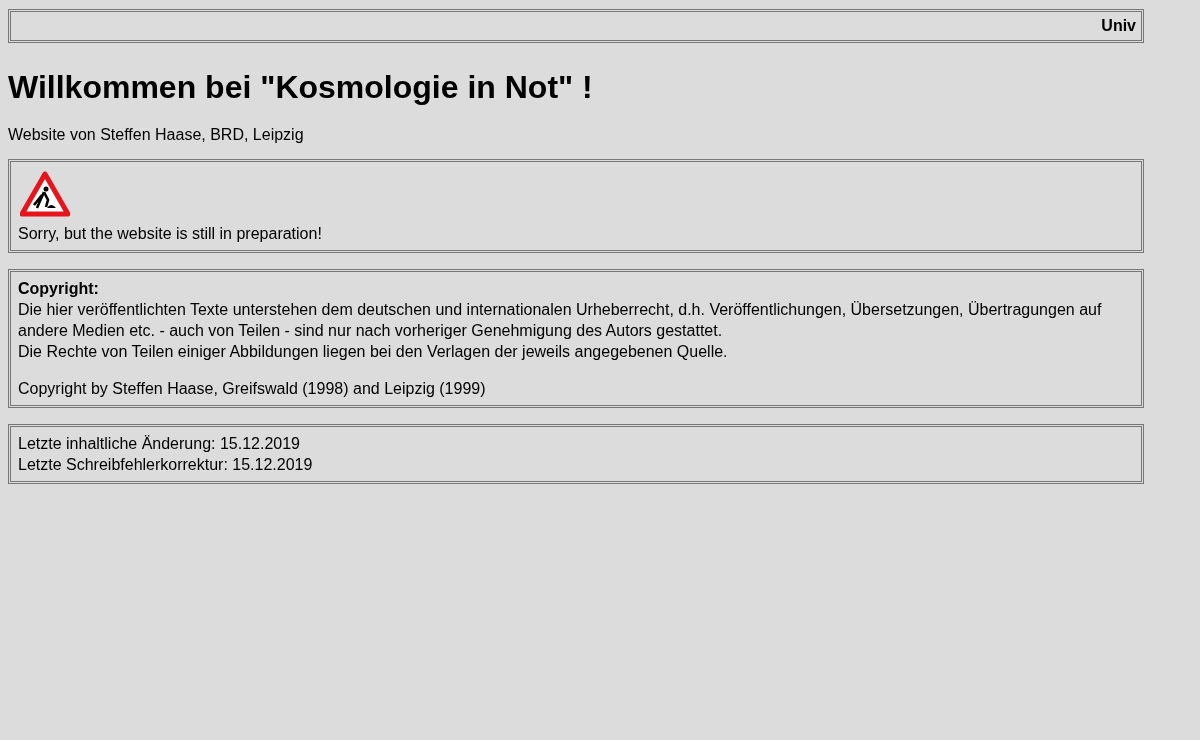  Describe the element at coordinates (156, 135) in the screenshot. I see `subtitle: Website von Steffen Haase, BRD, Leipzig` at that location.